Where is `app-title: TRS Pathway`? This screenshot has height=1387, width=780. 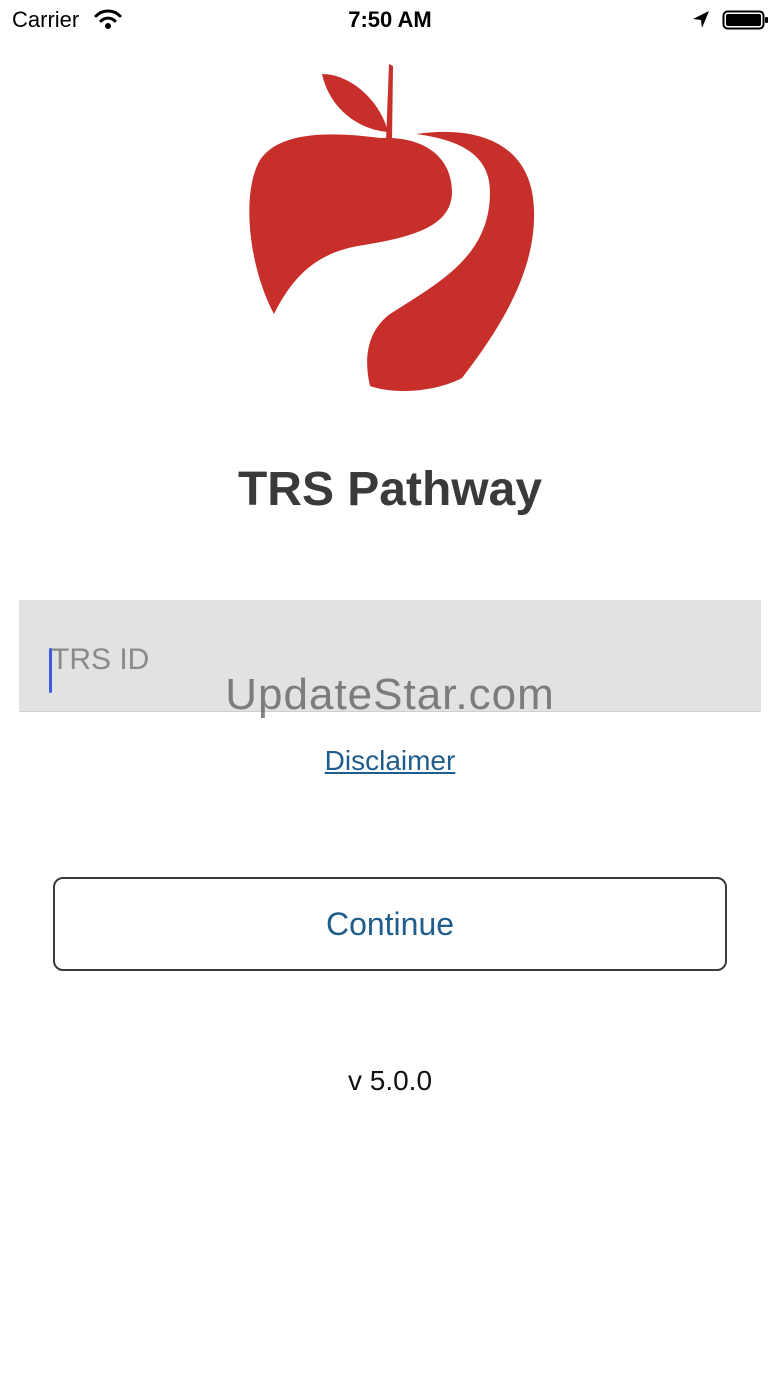
app-title: TRS Pathway is located at coordinates (390, 489).